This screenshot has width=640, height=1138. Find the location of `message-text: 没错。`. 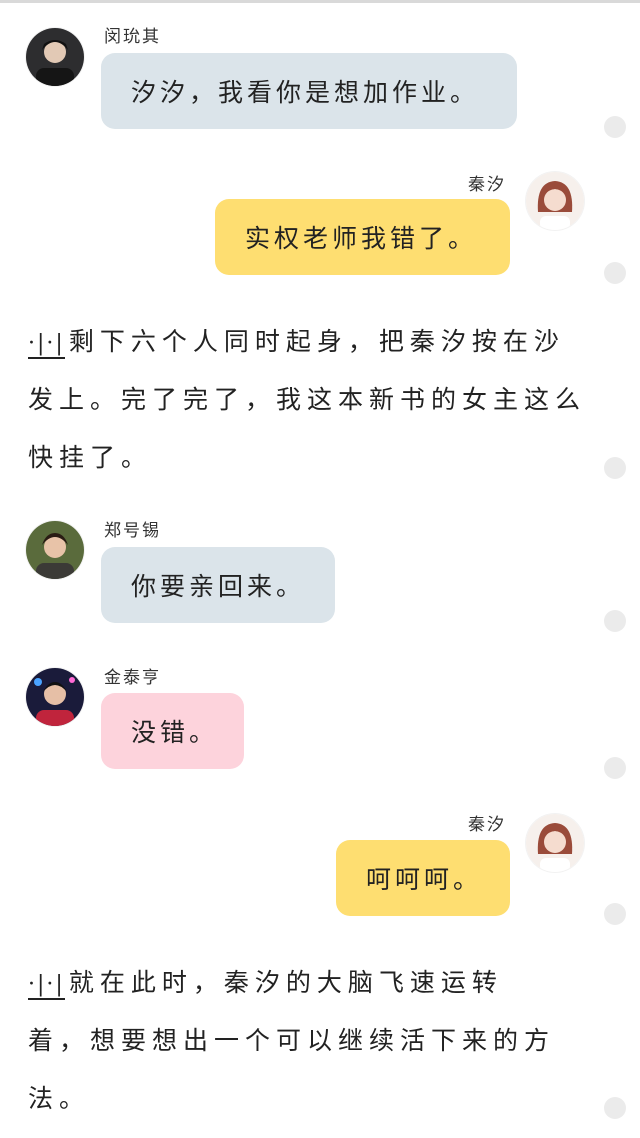

message-text: 没错。 is located at coordinates (175, 732).